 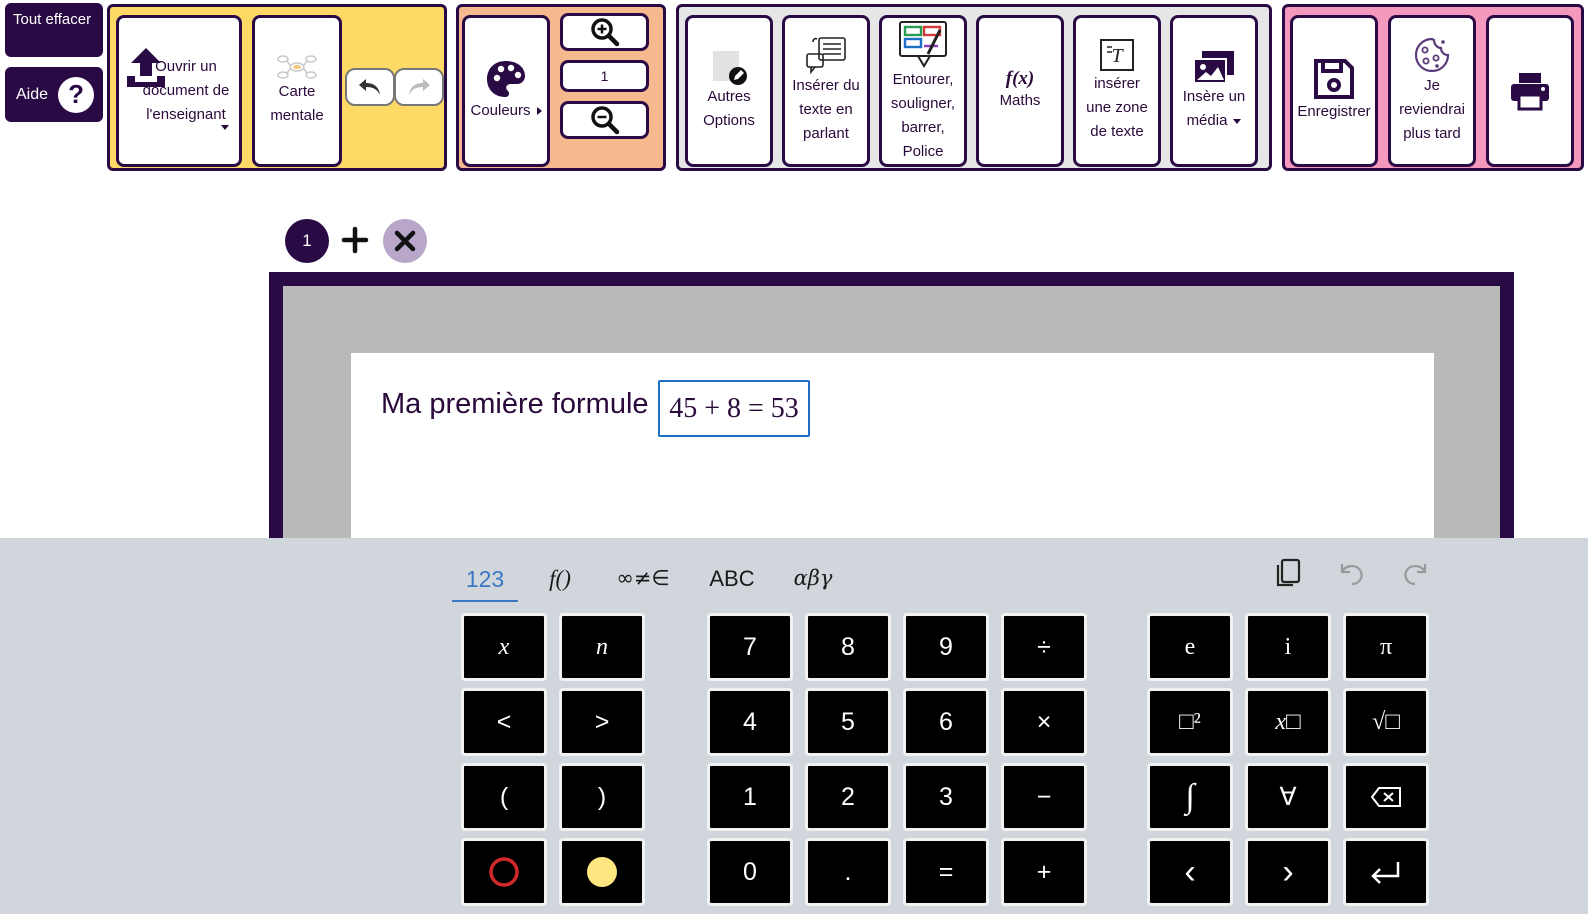 I want to click on plus-icon, so click(x=355, y=240).